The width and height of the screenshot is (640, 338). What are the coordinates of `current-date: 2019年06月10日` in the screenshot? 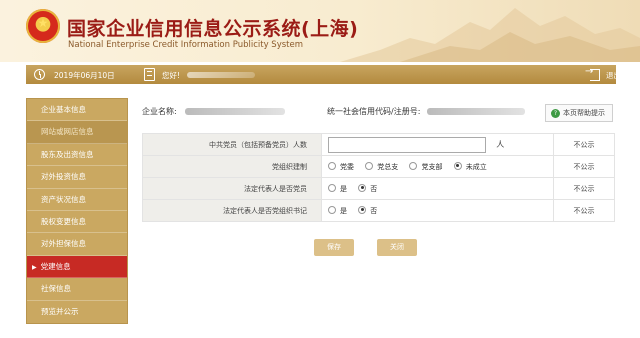 It's located at (84, 75).